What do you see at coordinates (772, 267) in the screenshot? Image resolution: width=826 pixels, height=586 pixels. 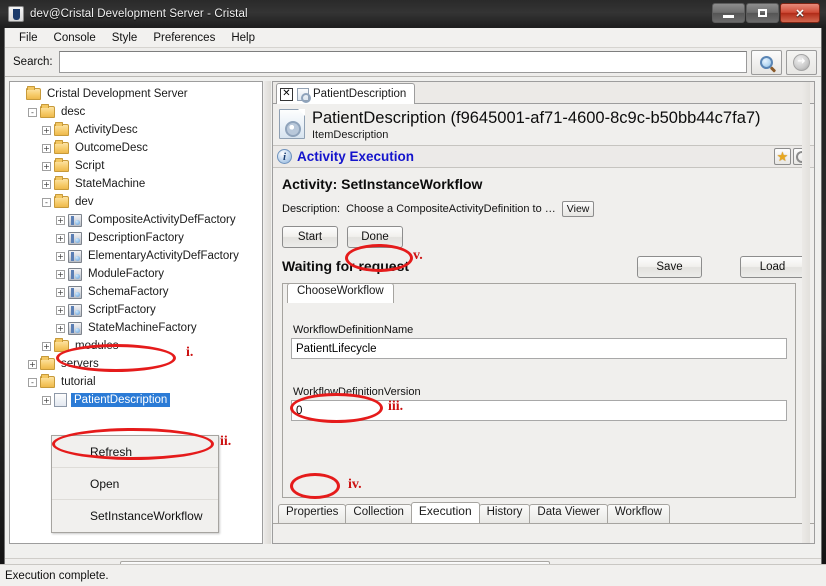 I see `load-button: Load` at bounding box center [772, 267].